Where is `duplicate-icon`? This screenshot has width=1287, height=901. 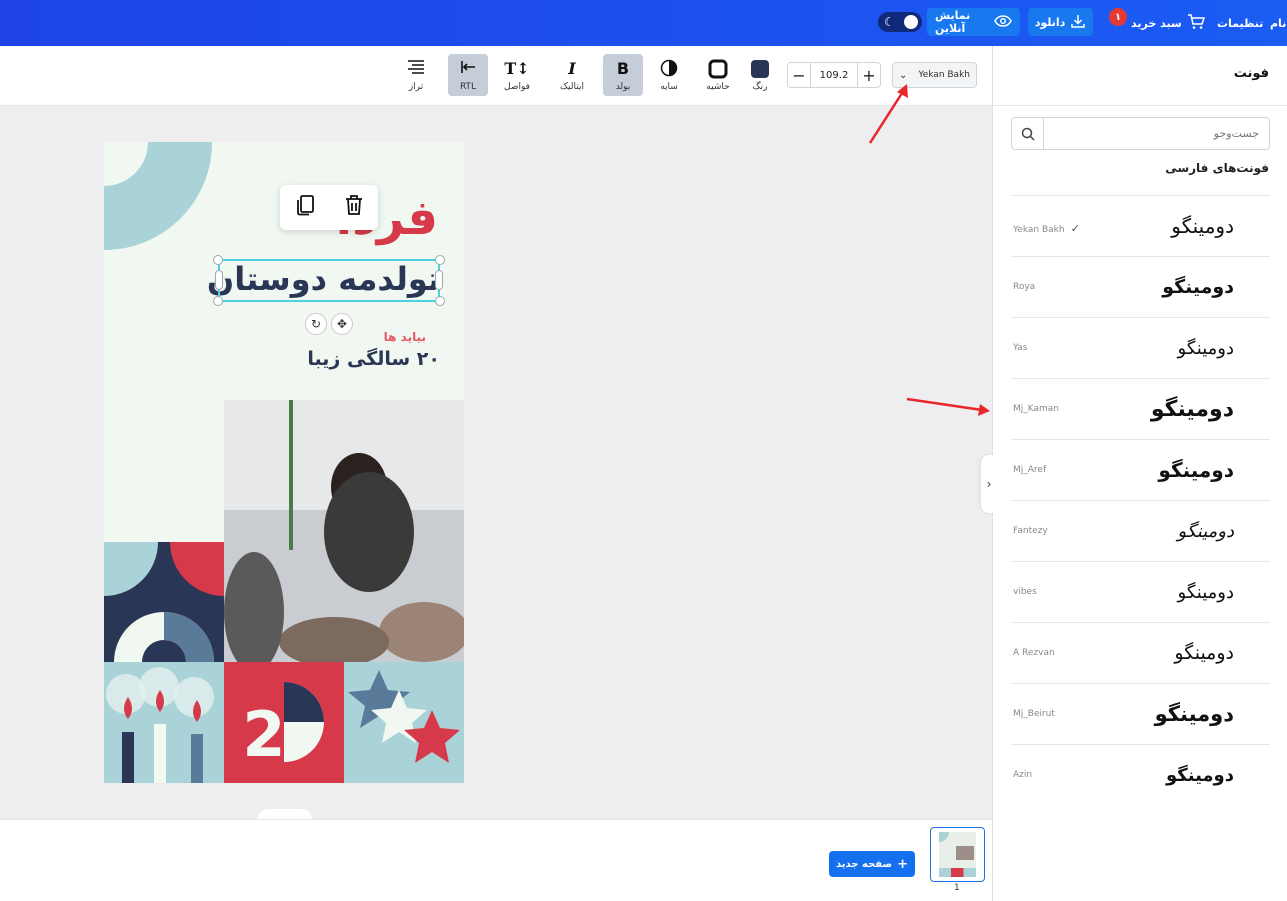 duplicate-icon is located at coordinates (305, 207).